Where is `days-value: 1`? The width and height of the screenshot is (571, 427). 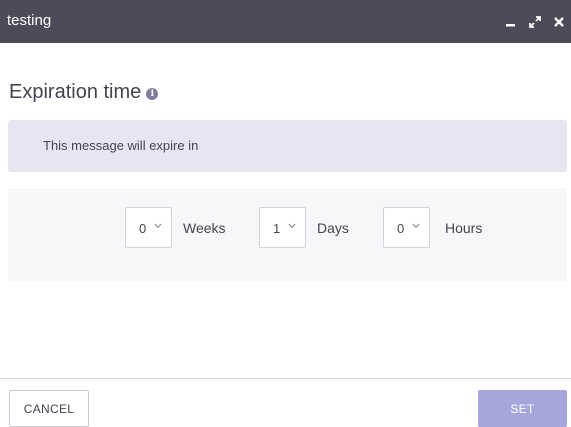 days-value: 1 is located at coordinates (277, 228).